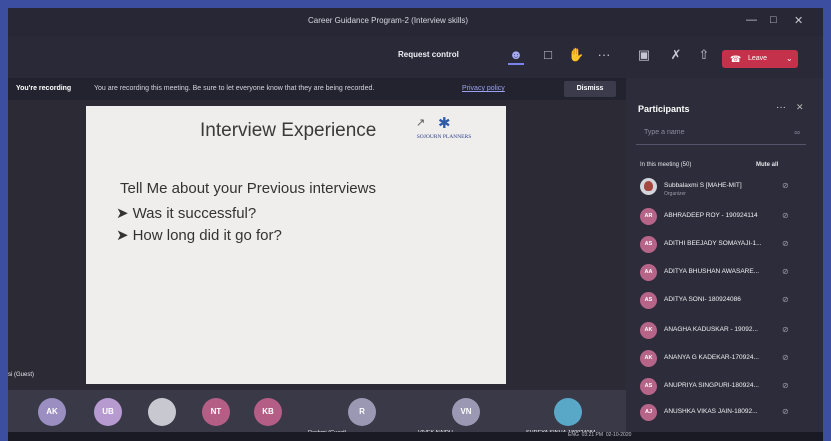 The width and height of the screenshot is (831, 441). Describe the element at coordinates (590, 89) in the screenshot. I see `dismiss-button: Dismiss` at that location.